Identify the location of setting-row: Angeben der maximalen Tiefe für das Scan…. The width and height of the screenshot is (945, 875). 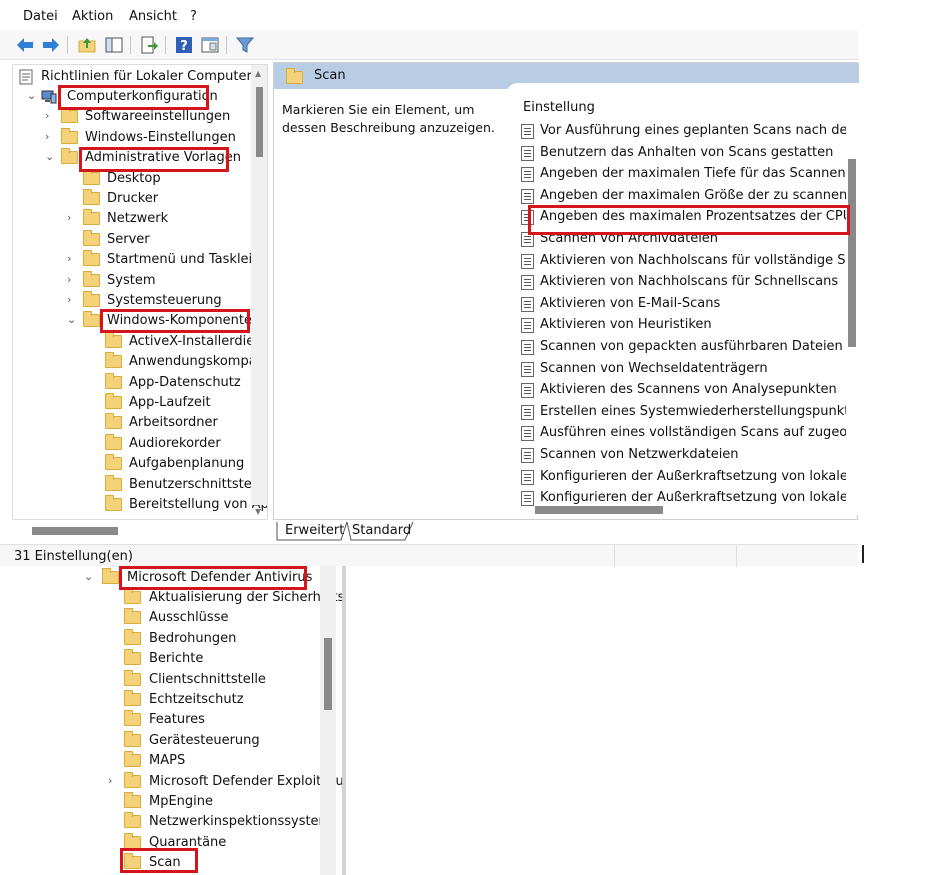
(686, 174).